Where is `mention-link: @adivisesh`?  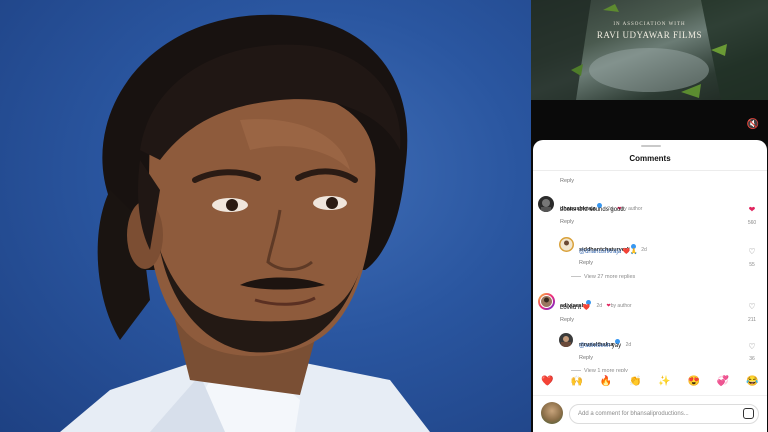
mention-link: @adivisesh is located at coordinates (594, 346).